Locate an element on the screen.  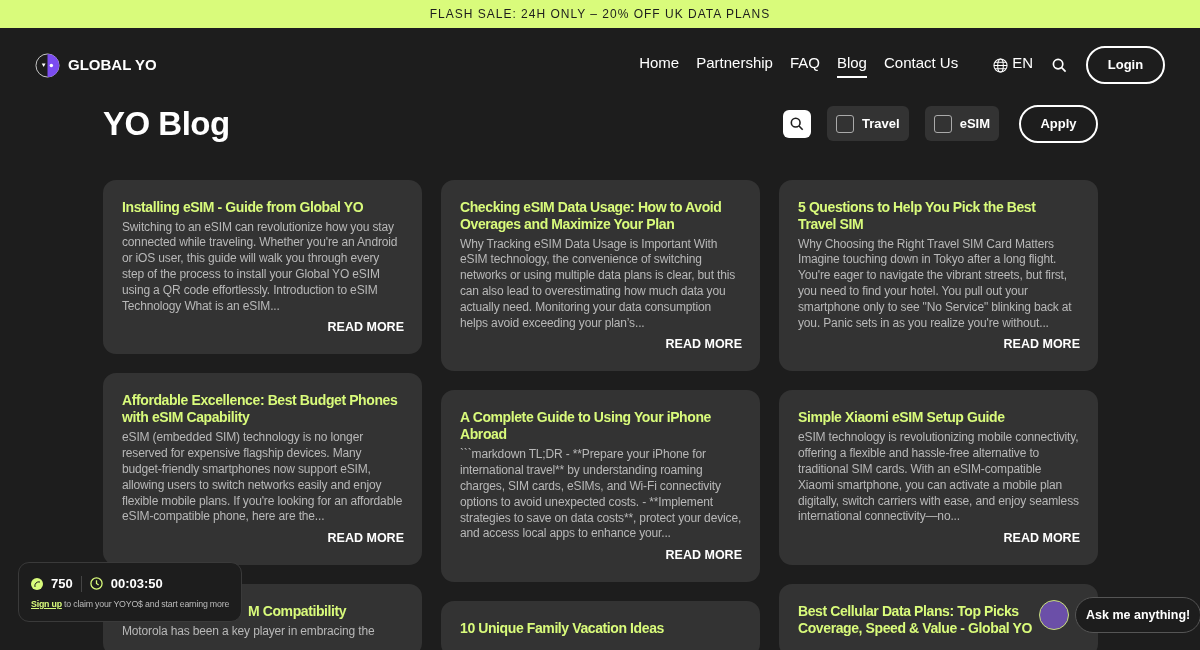
coin-icon is located at coordinates (37, 583).